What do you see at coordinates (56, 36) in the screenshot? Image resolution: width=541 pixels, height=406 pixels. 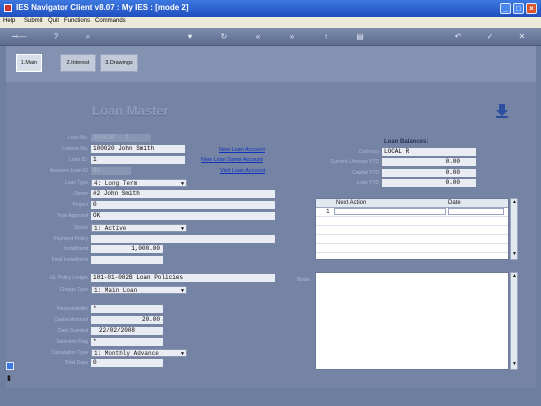 I see `help-icon: ?` at bounding box center [56, 36].